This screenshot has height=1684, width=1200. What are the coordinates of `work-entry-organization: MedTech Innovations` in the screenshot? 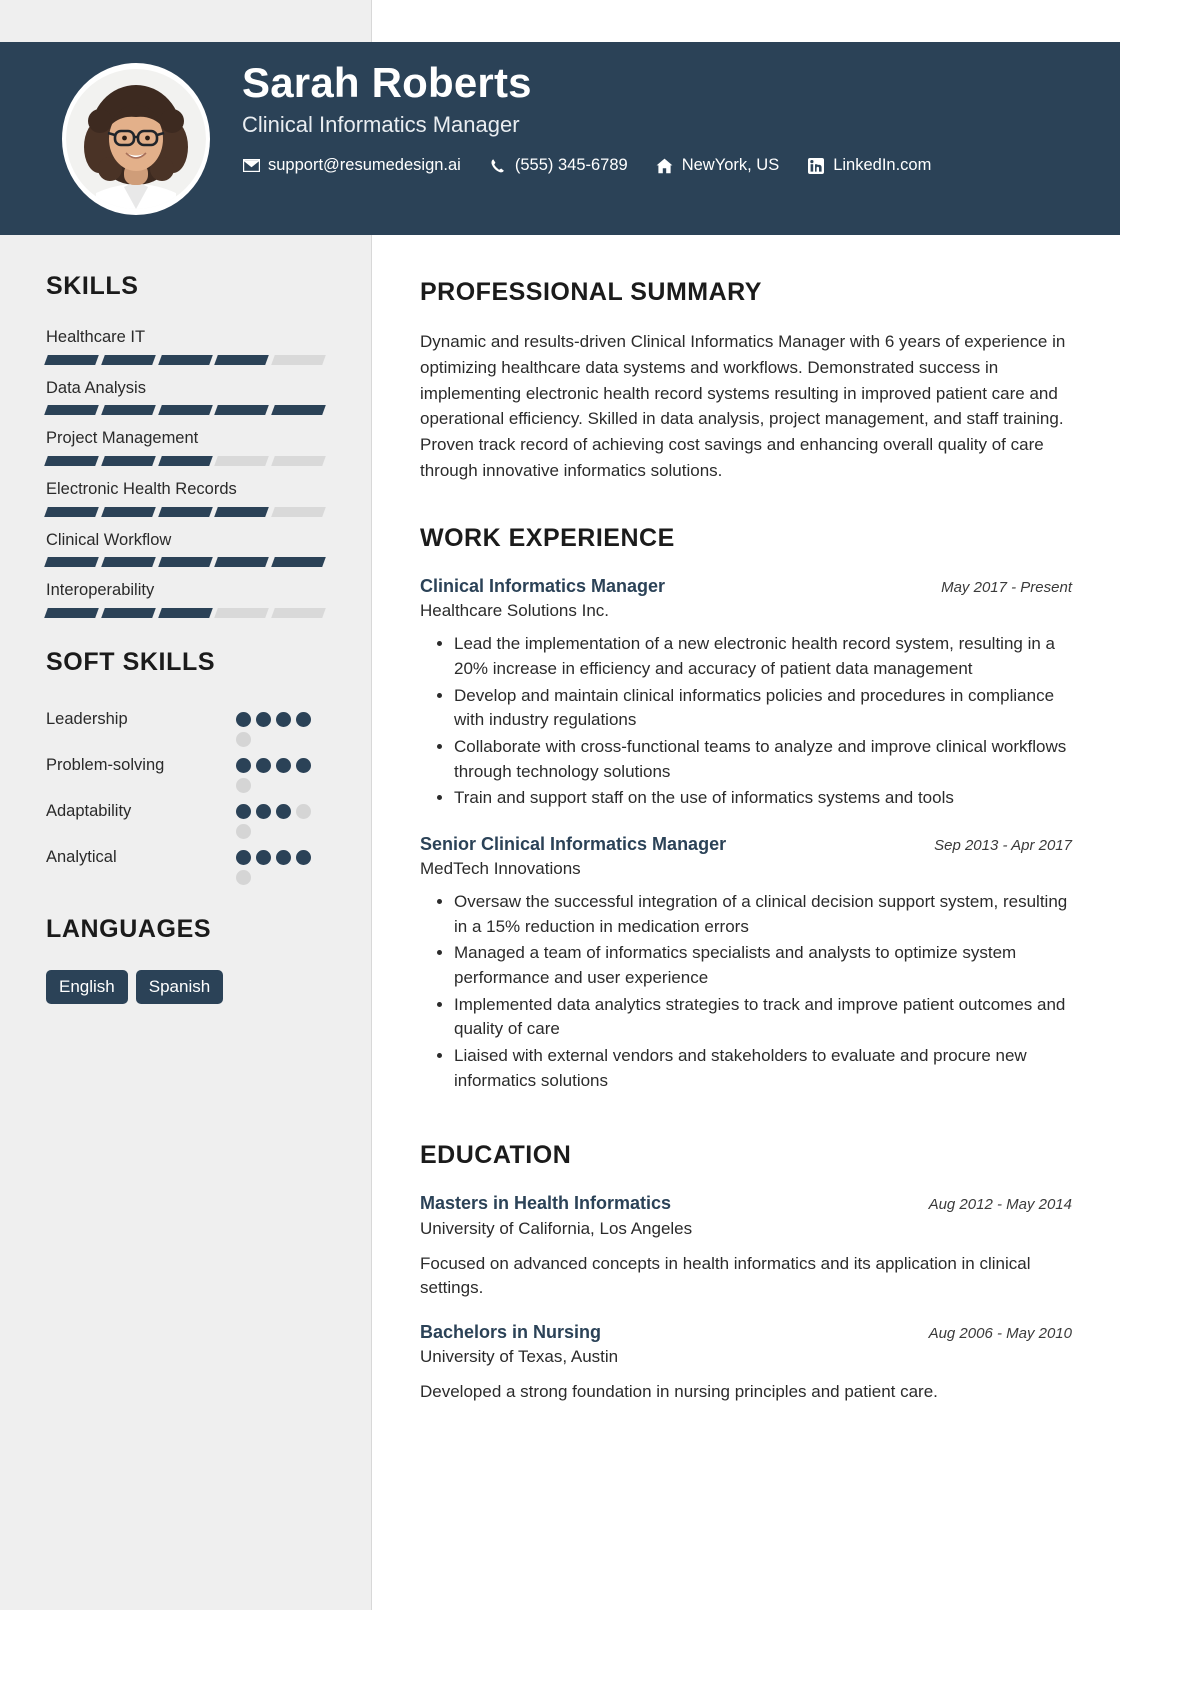 It's located at (500, 869).